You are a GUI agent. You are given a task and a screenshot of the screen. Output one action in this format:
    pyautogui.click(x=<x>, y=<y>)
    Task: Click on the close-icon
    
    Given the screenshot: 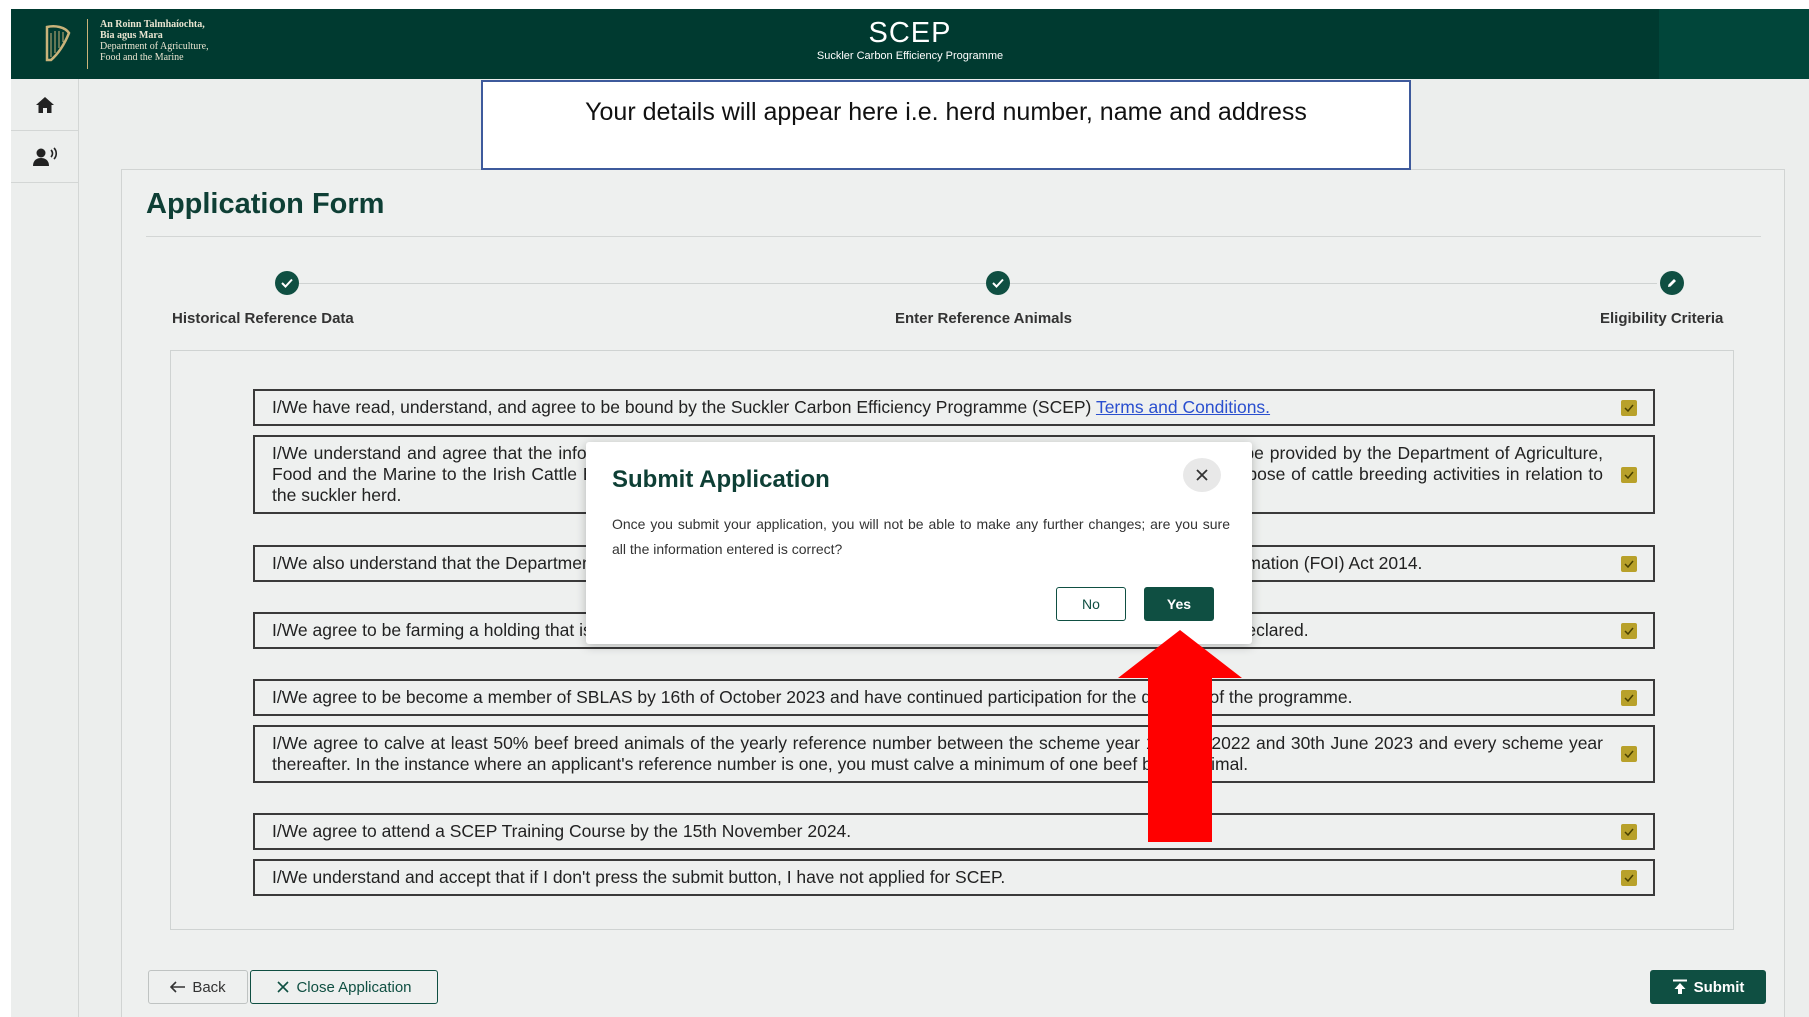 What is the action you would take?
    pyautogui.click(x=1202, y=475)
    